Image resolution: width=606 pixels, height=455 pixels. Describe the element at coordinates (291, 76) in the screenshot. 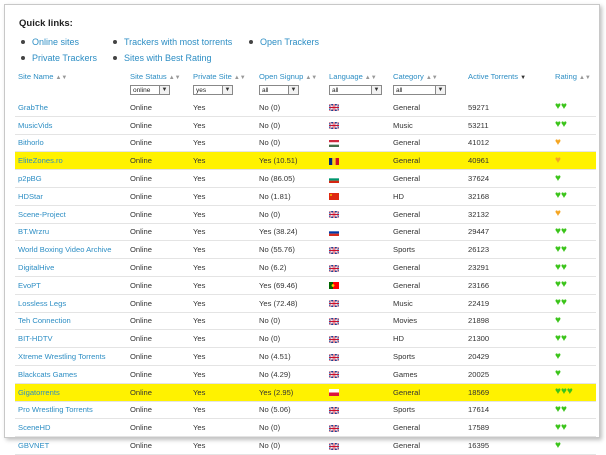

I see `col-open-signup: Open Signup ▲▼` at that location.